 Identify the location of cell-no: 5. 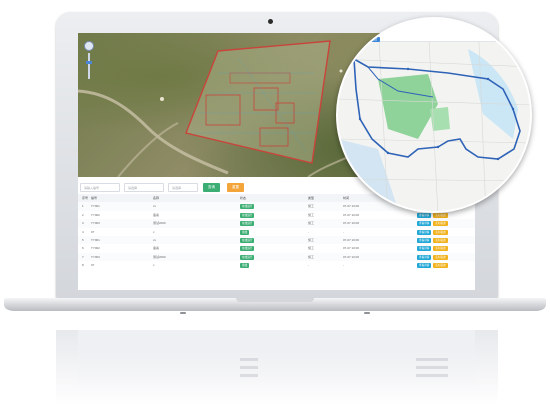
(83, 239).